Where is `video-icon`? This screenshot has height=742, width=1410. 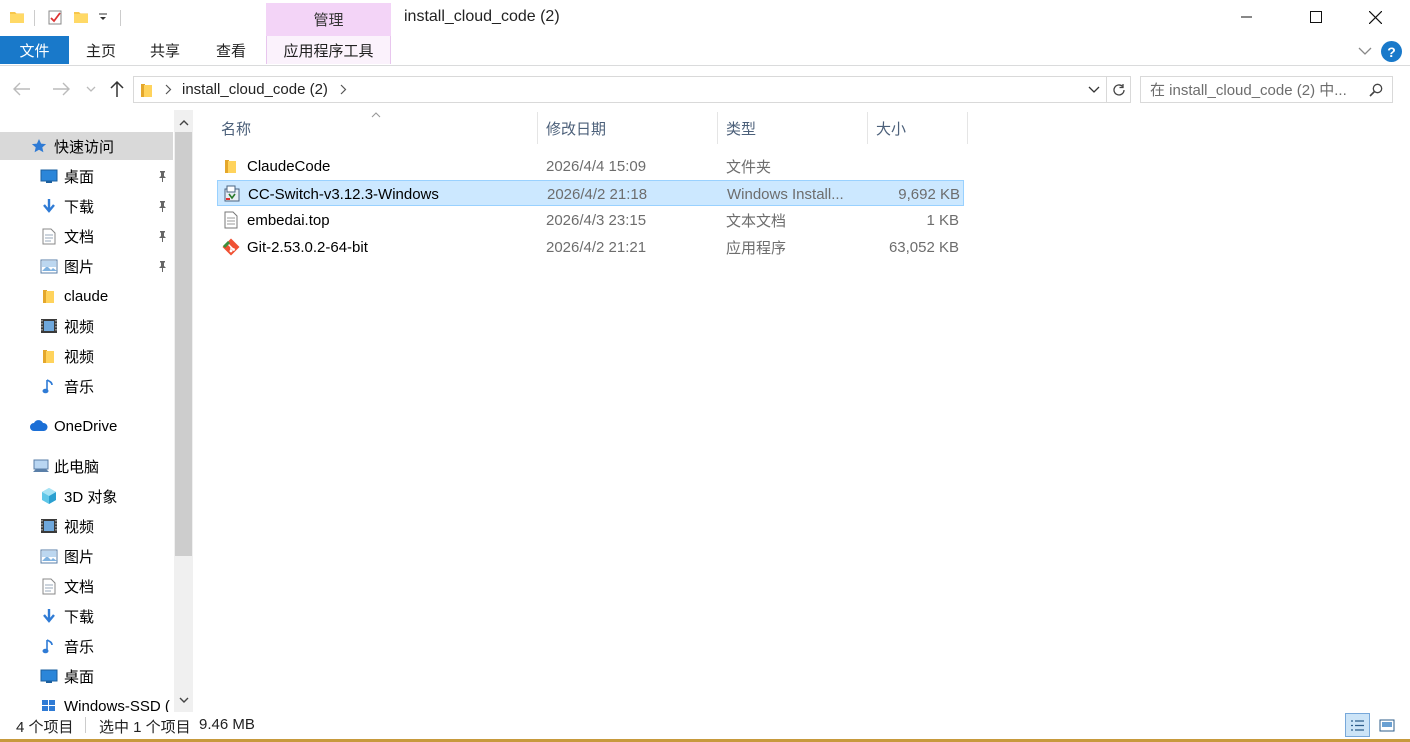 video-icon is located at coordinates (49, 526).